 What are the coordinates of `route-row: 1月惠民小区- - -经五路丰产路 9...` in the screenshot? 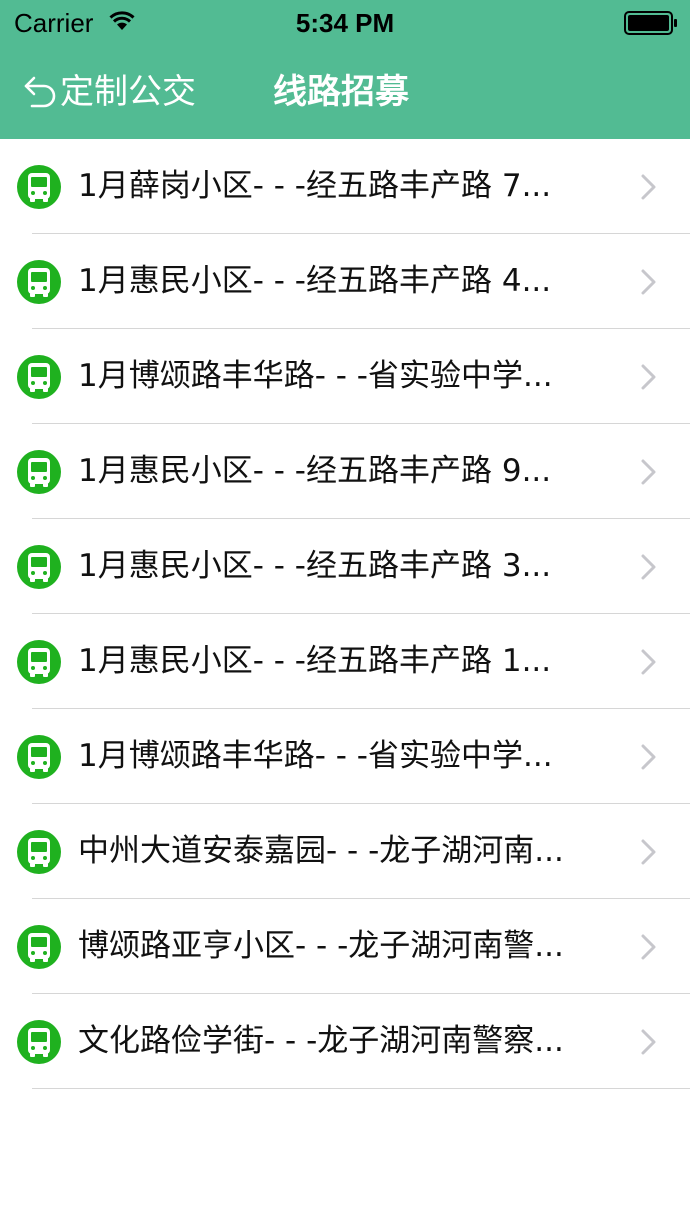 It's located at (345, 471).